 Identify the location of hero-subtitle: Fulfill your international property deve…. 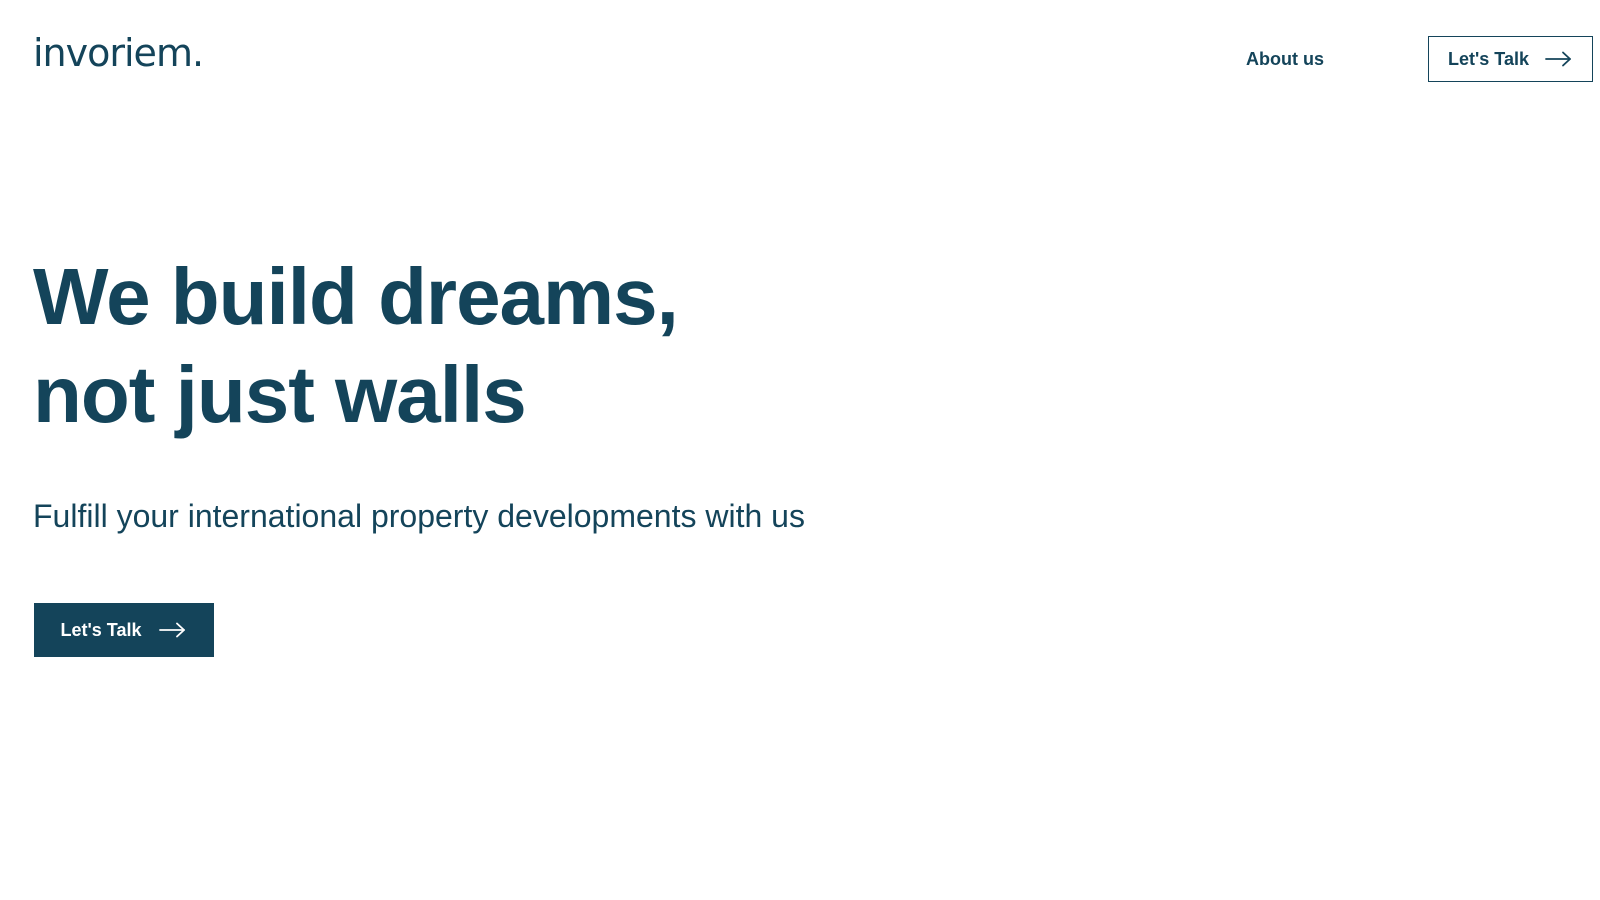
(419, 516).